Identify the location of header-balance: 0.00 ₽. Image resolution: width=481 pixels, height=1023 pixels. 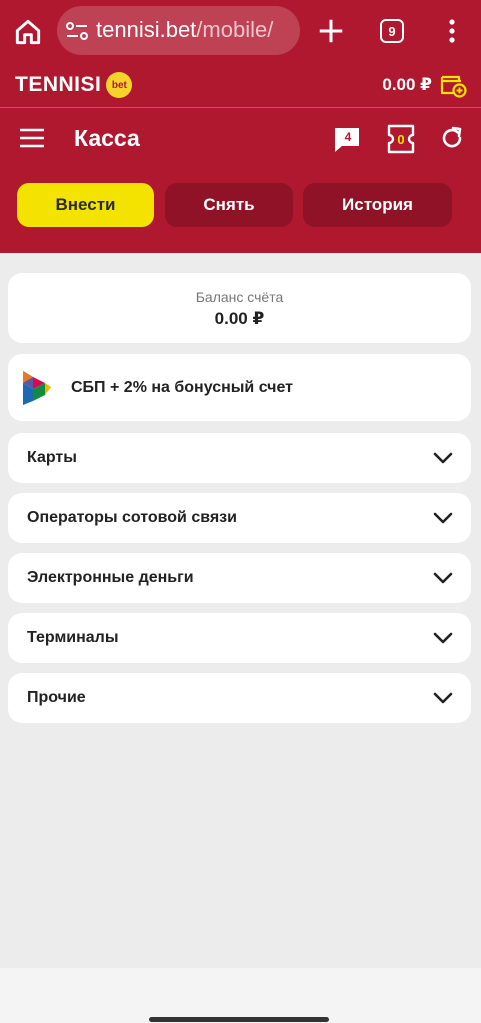
(407, 84).